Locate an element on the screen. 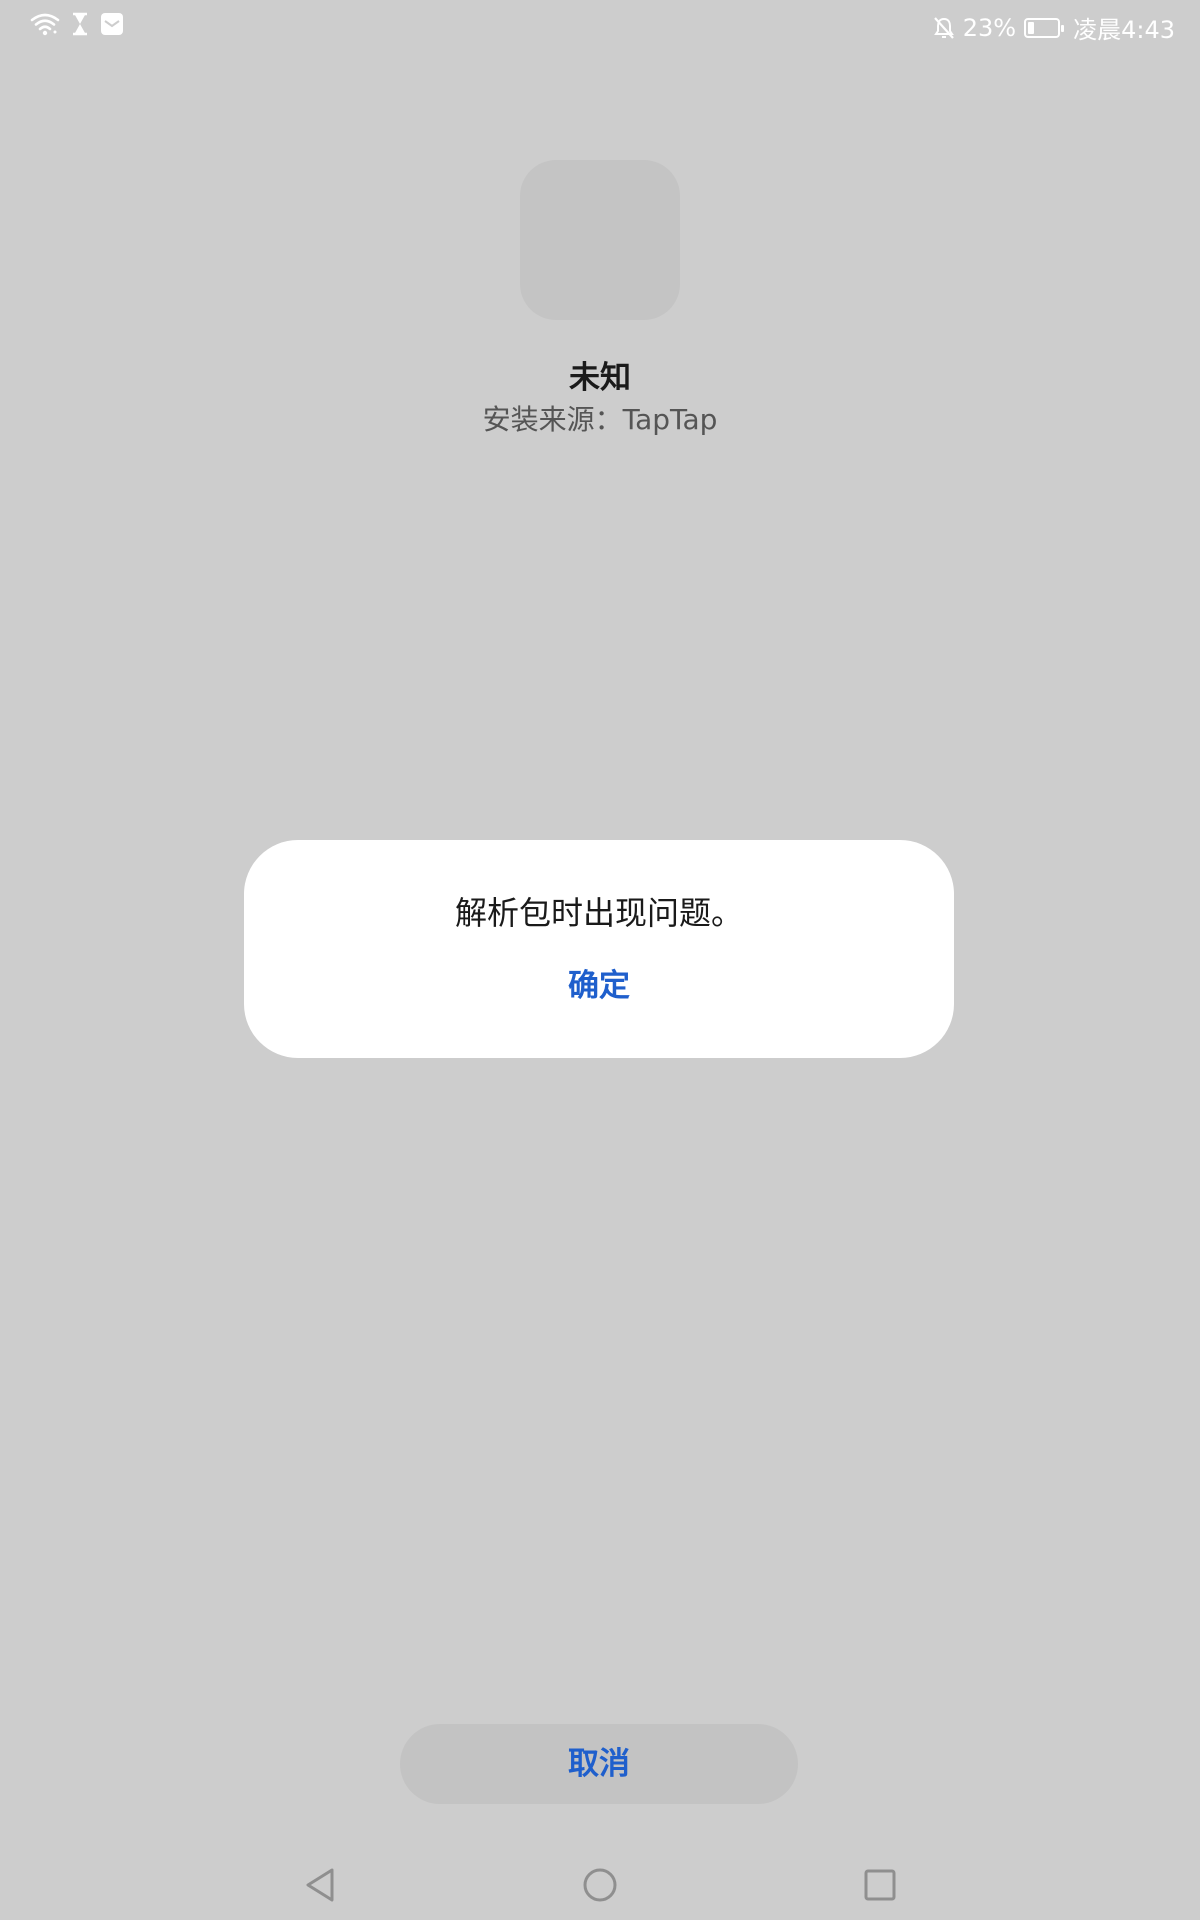  bell-off-icon is located at coordinates (944, 28).